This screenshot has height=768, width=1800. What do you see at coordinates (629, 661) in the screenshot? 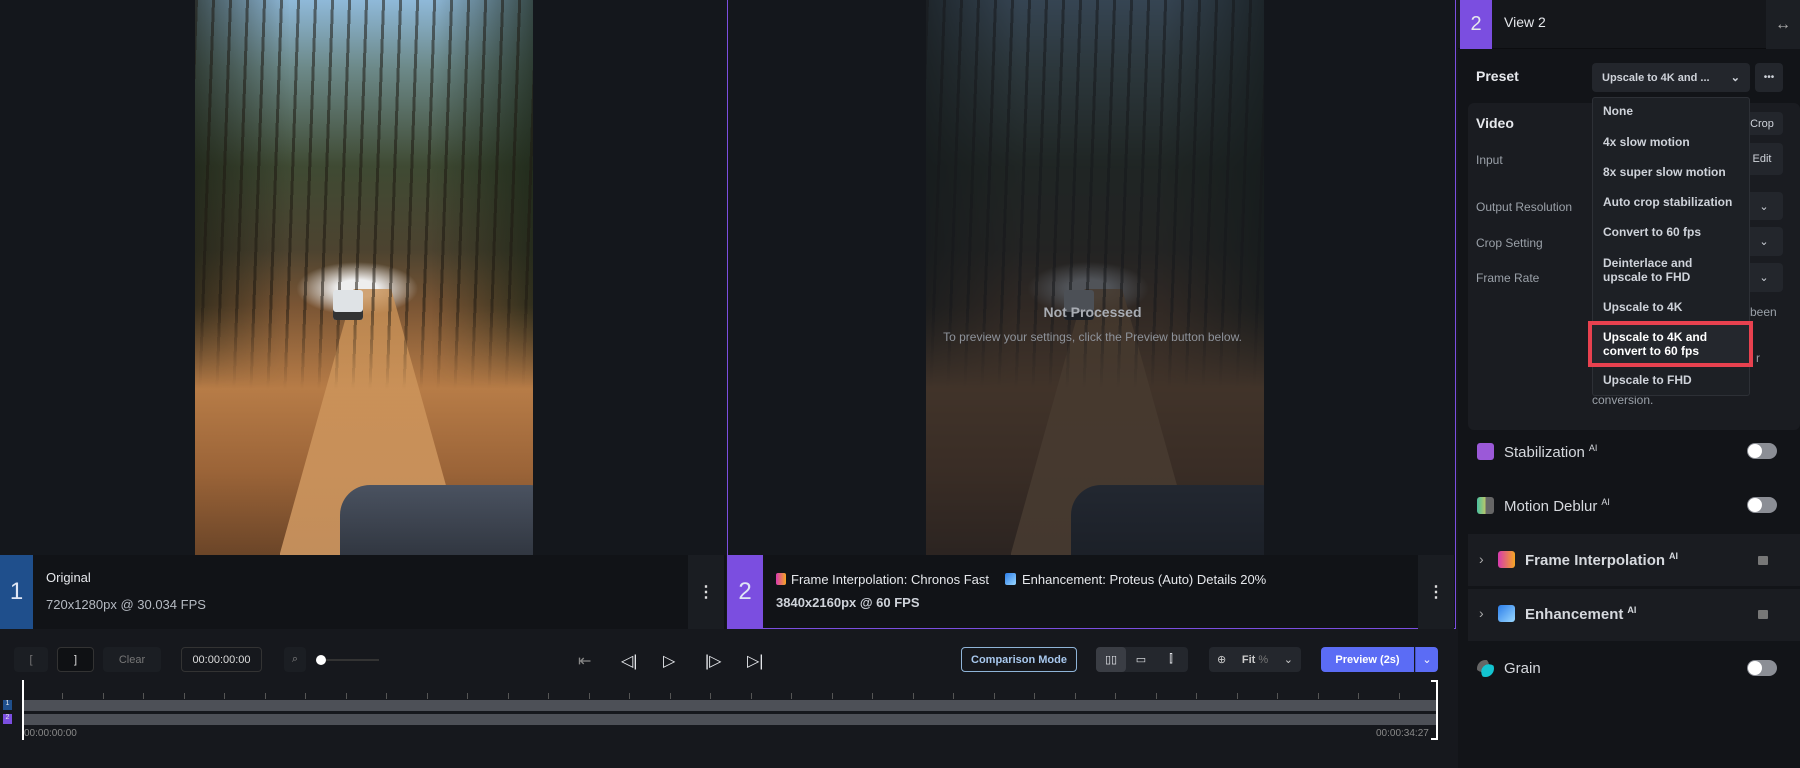
I see `previous-frame-button: ◁|` at bounding box center [629, 661].